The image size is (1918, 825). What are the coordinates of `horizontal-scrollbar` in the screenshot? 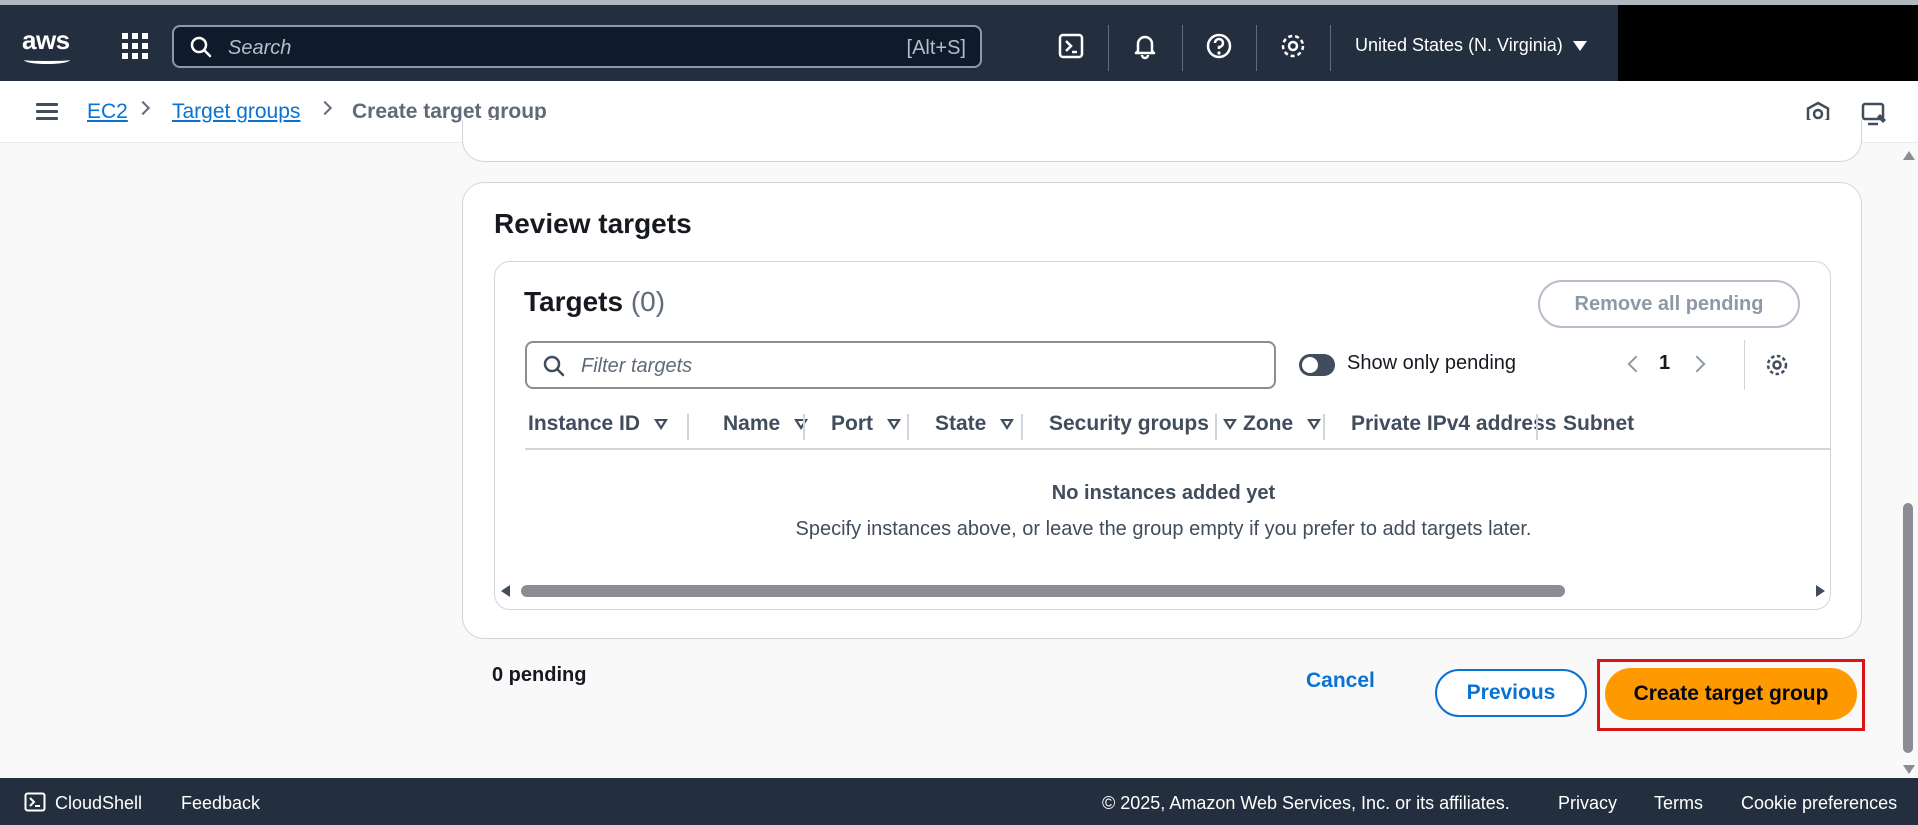 It's located at (1163, 590).